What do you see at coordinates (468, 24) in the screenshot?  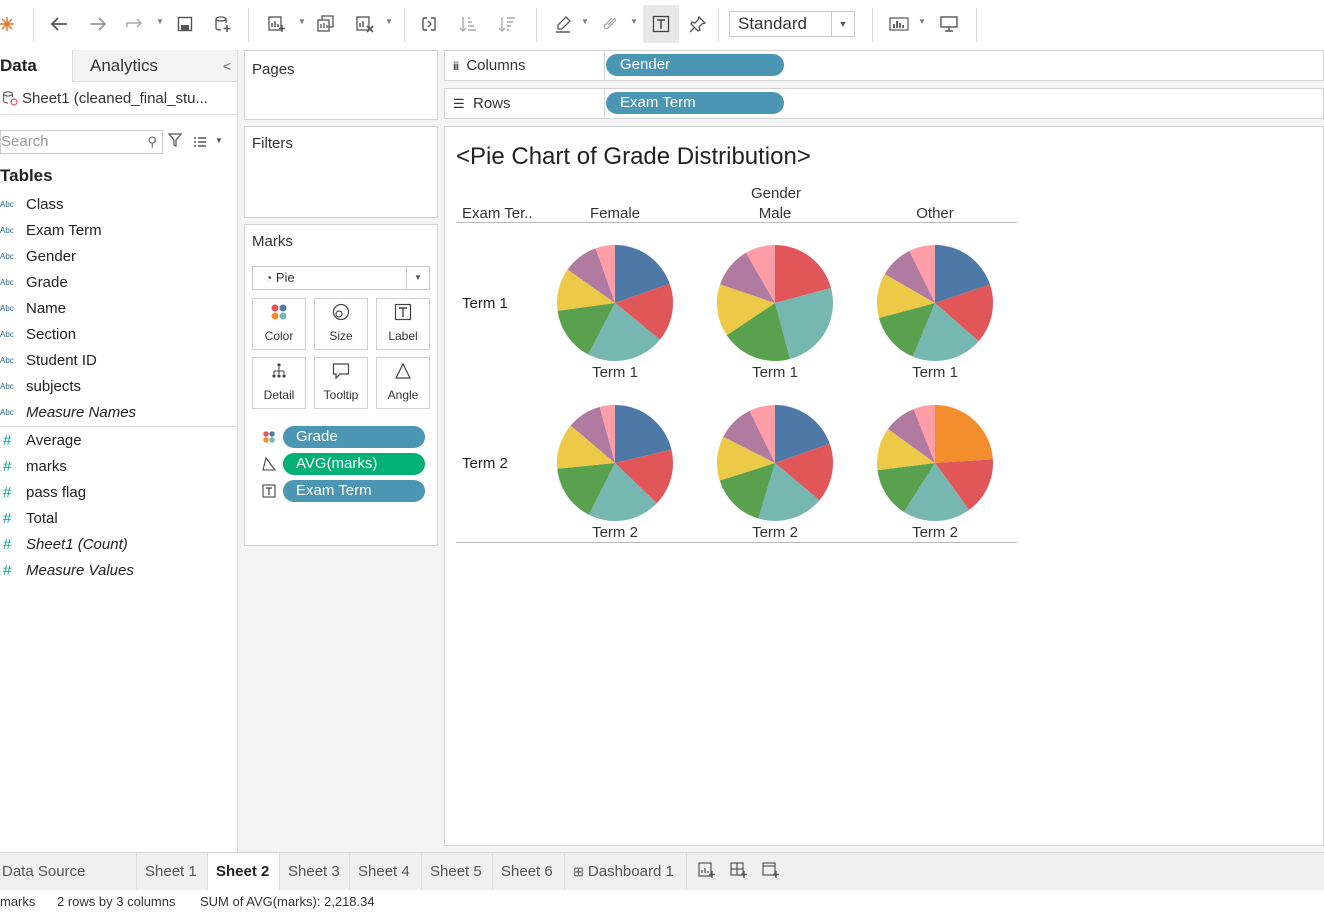 I see `sort-asc-icon` at bounding box center [468, 24].